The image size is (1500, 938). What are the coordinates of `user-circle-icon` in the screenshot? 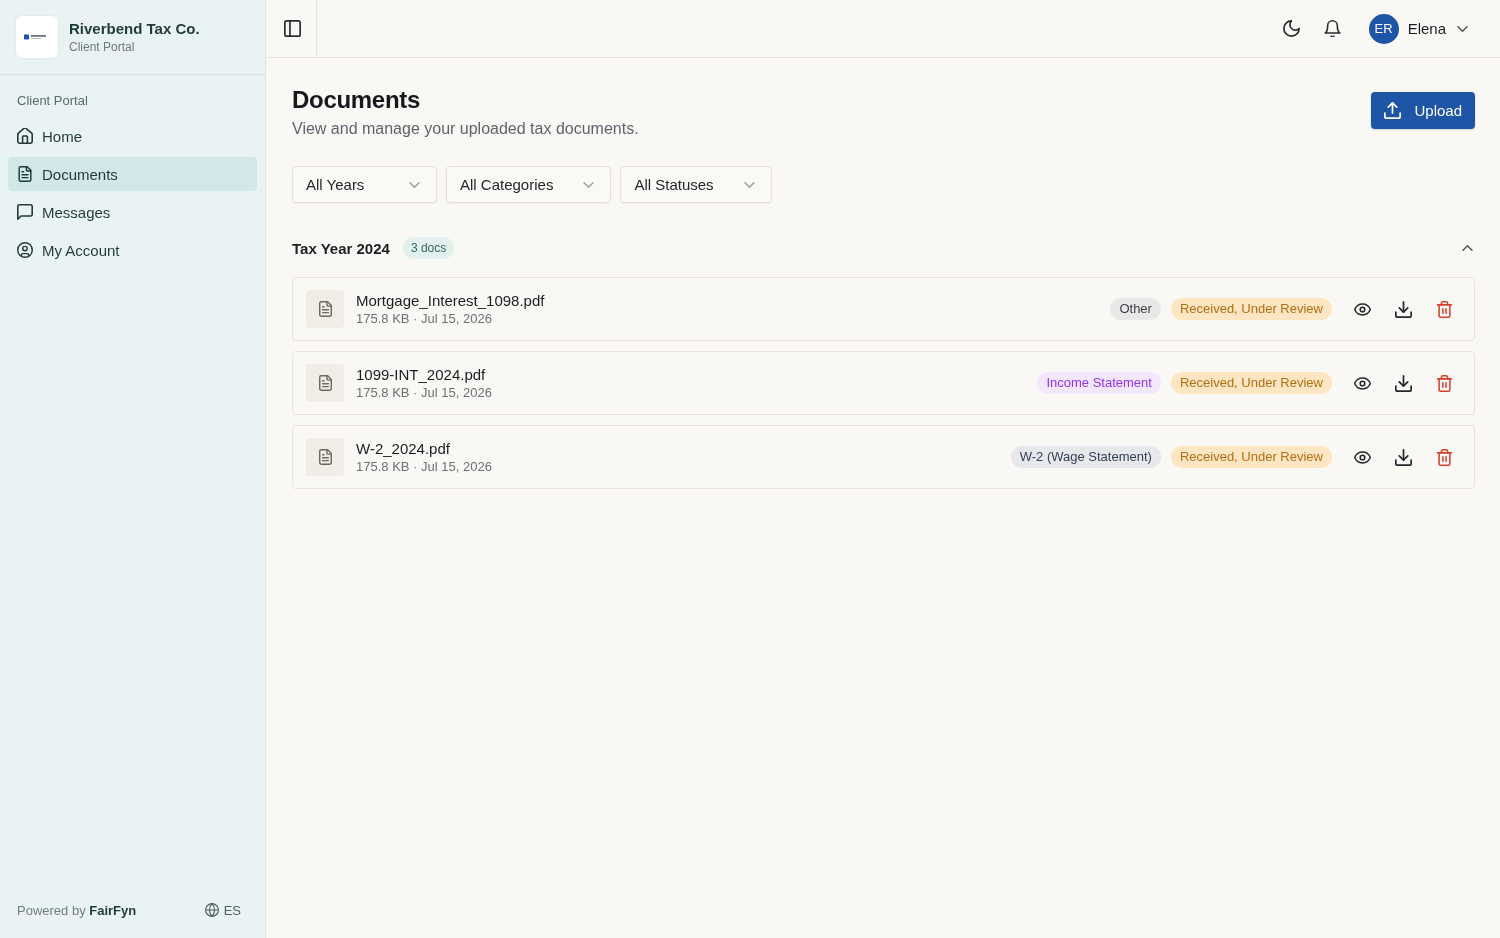 It's located at (25, 250).